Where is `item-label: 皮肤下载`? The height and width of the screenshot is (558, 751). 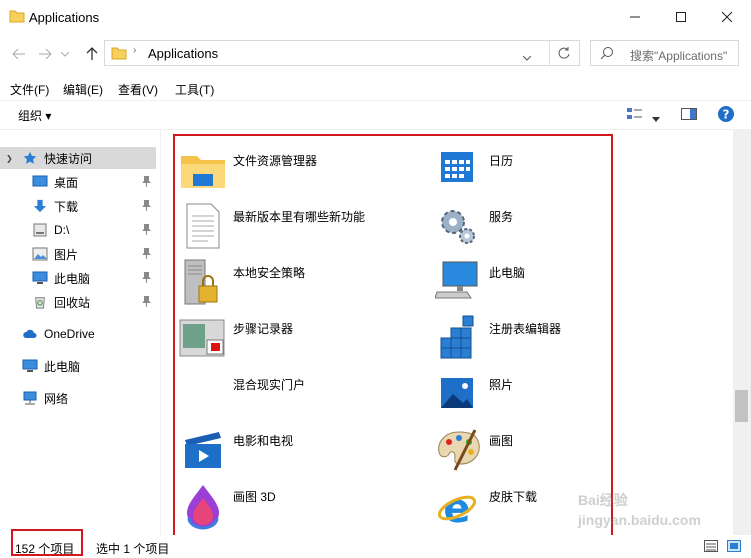
item-label: 皮肤下载 is located at coordinates (513, 497).